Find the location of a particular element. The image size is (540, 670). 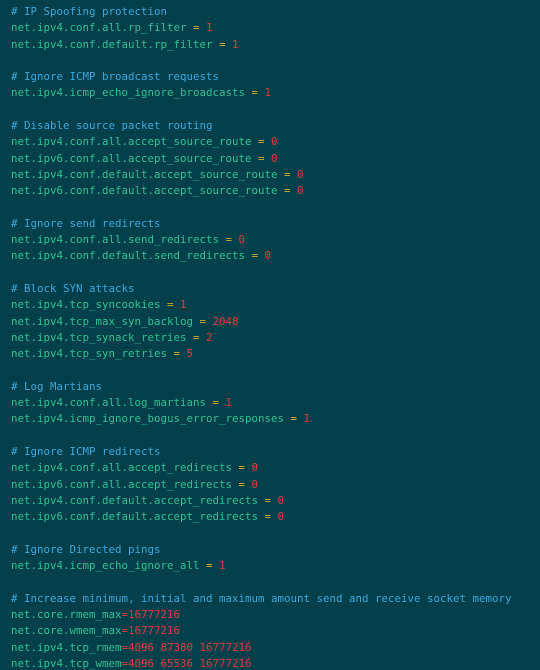

setting-key: net.ipv4.icmp_echo_ignore_all is located at coordinates (105, 566).